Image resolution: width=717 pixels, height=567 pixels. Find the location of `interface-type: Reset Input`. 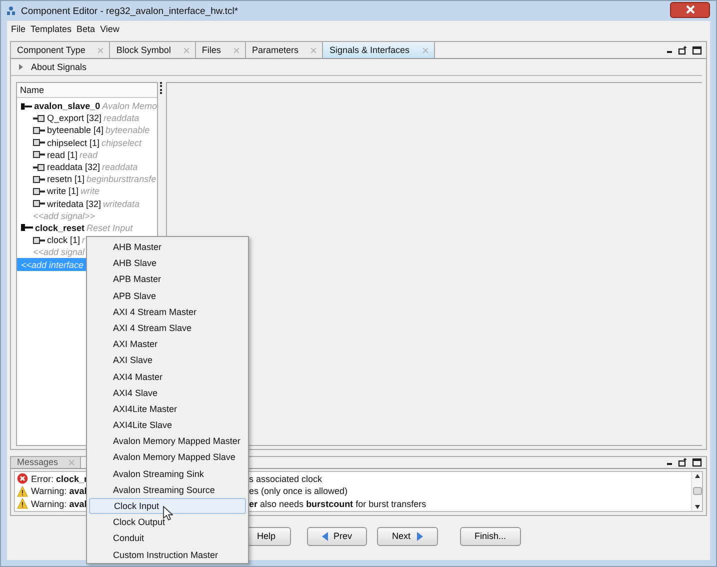

interface-type: Reset Input is located at coordinates (109, 227).